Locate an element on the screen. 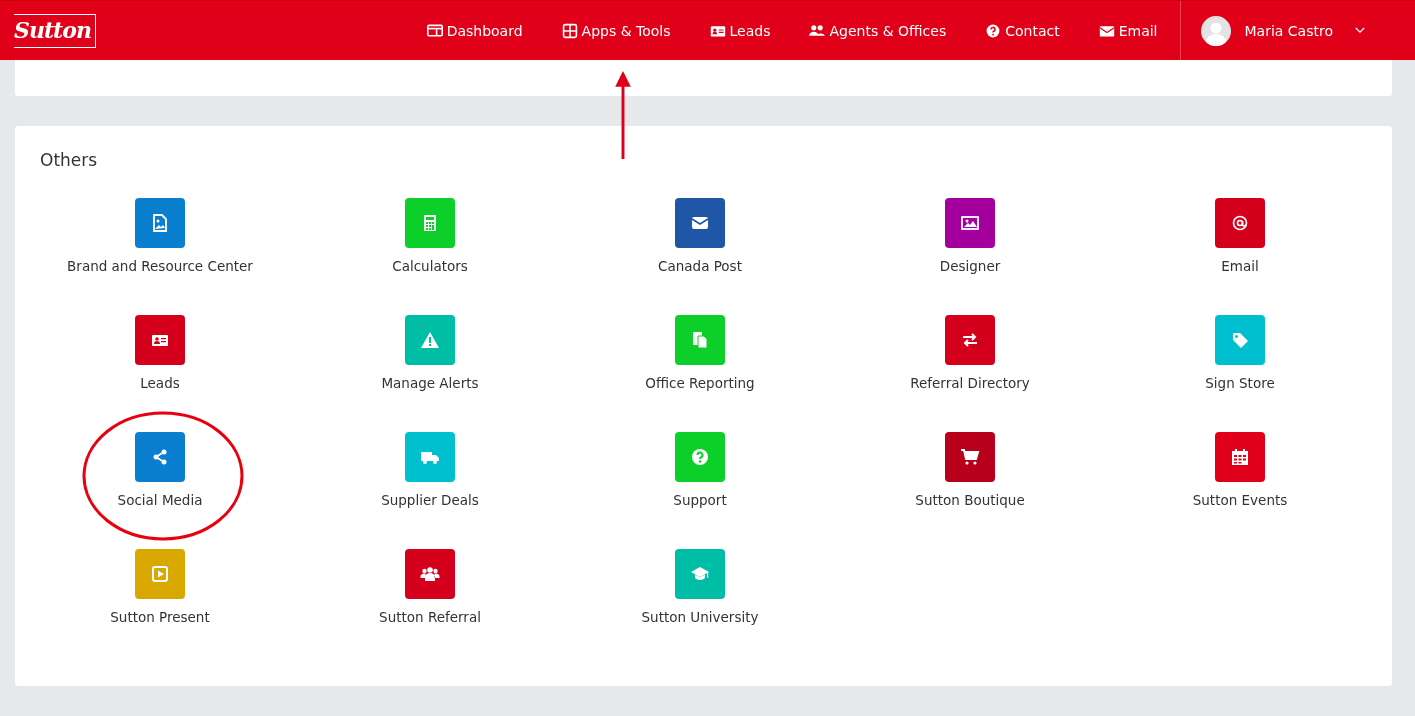 This screenshot has height=716, width=1415. app-link: Sutton University is located at coordinates (700, 597).